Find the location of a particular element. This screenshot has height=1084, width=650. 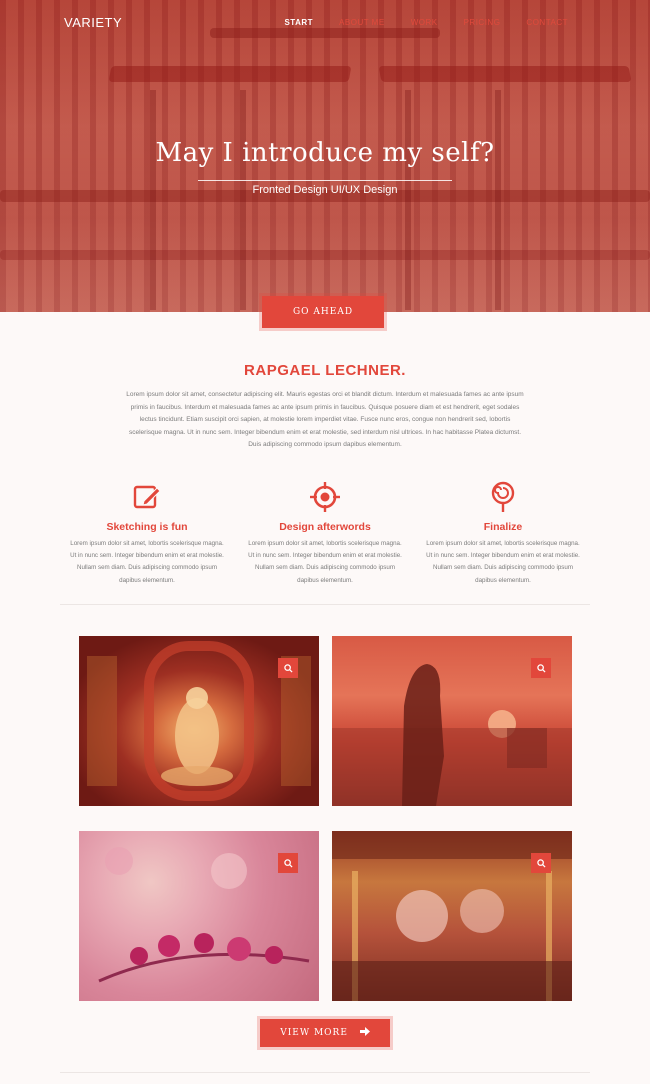

nav-item-work: WORK is located at coordinates (424, 22).